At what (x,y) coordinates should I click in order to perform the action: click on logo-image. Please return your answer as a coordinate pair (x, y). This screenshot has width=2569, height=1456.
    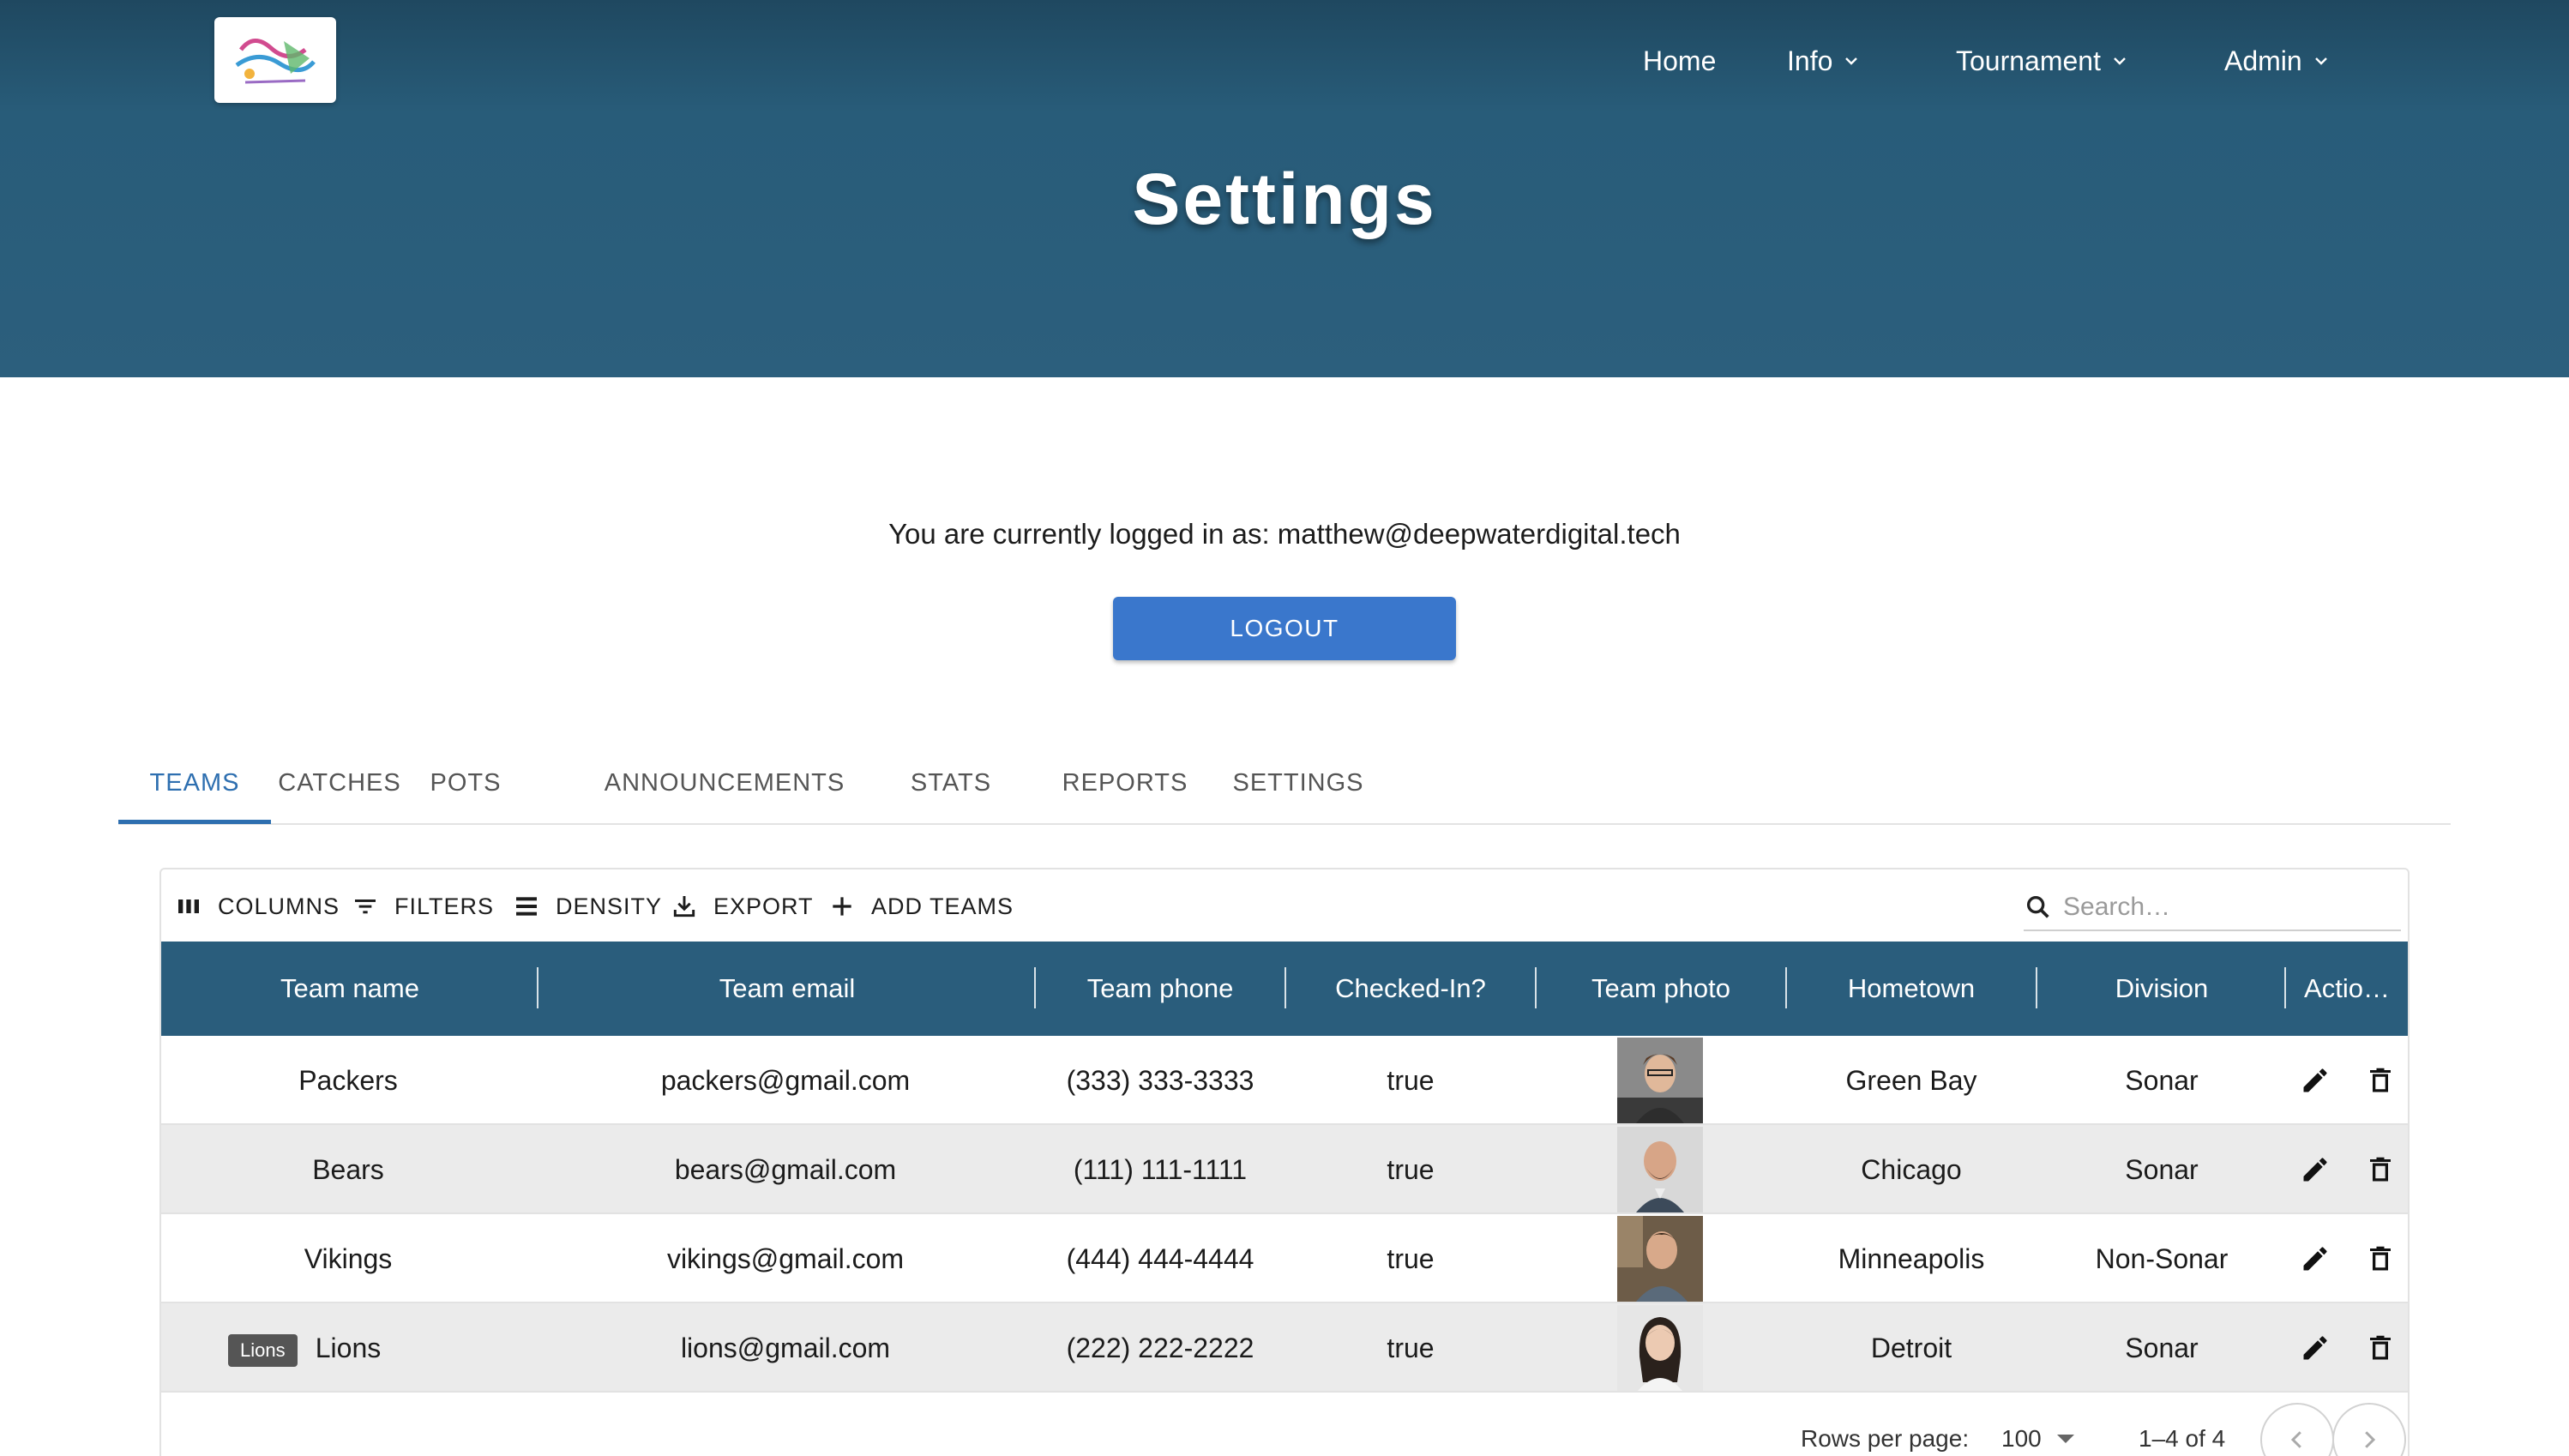
    Looking at the image, I should click on (275, 60).